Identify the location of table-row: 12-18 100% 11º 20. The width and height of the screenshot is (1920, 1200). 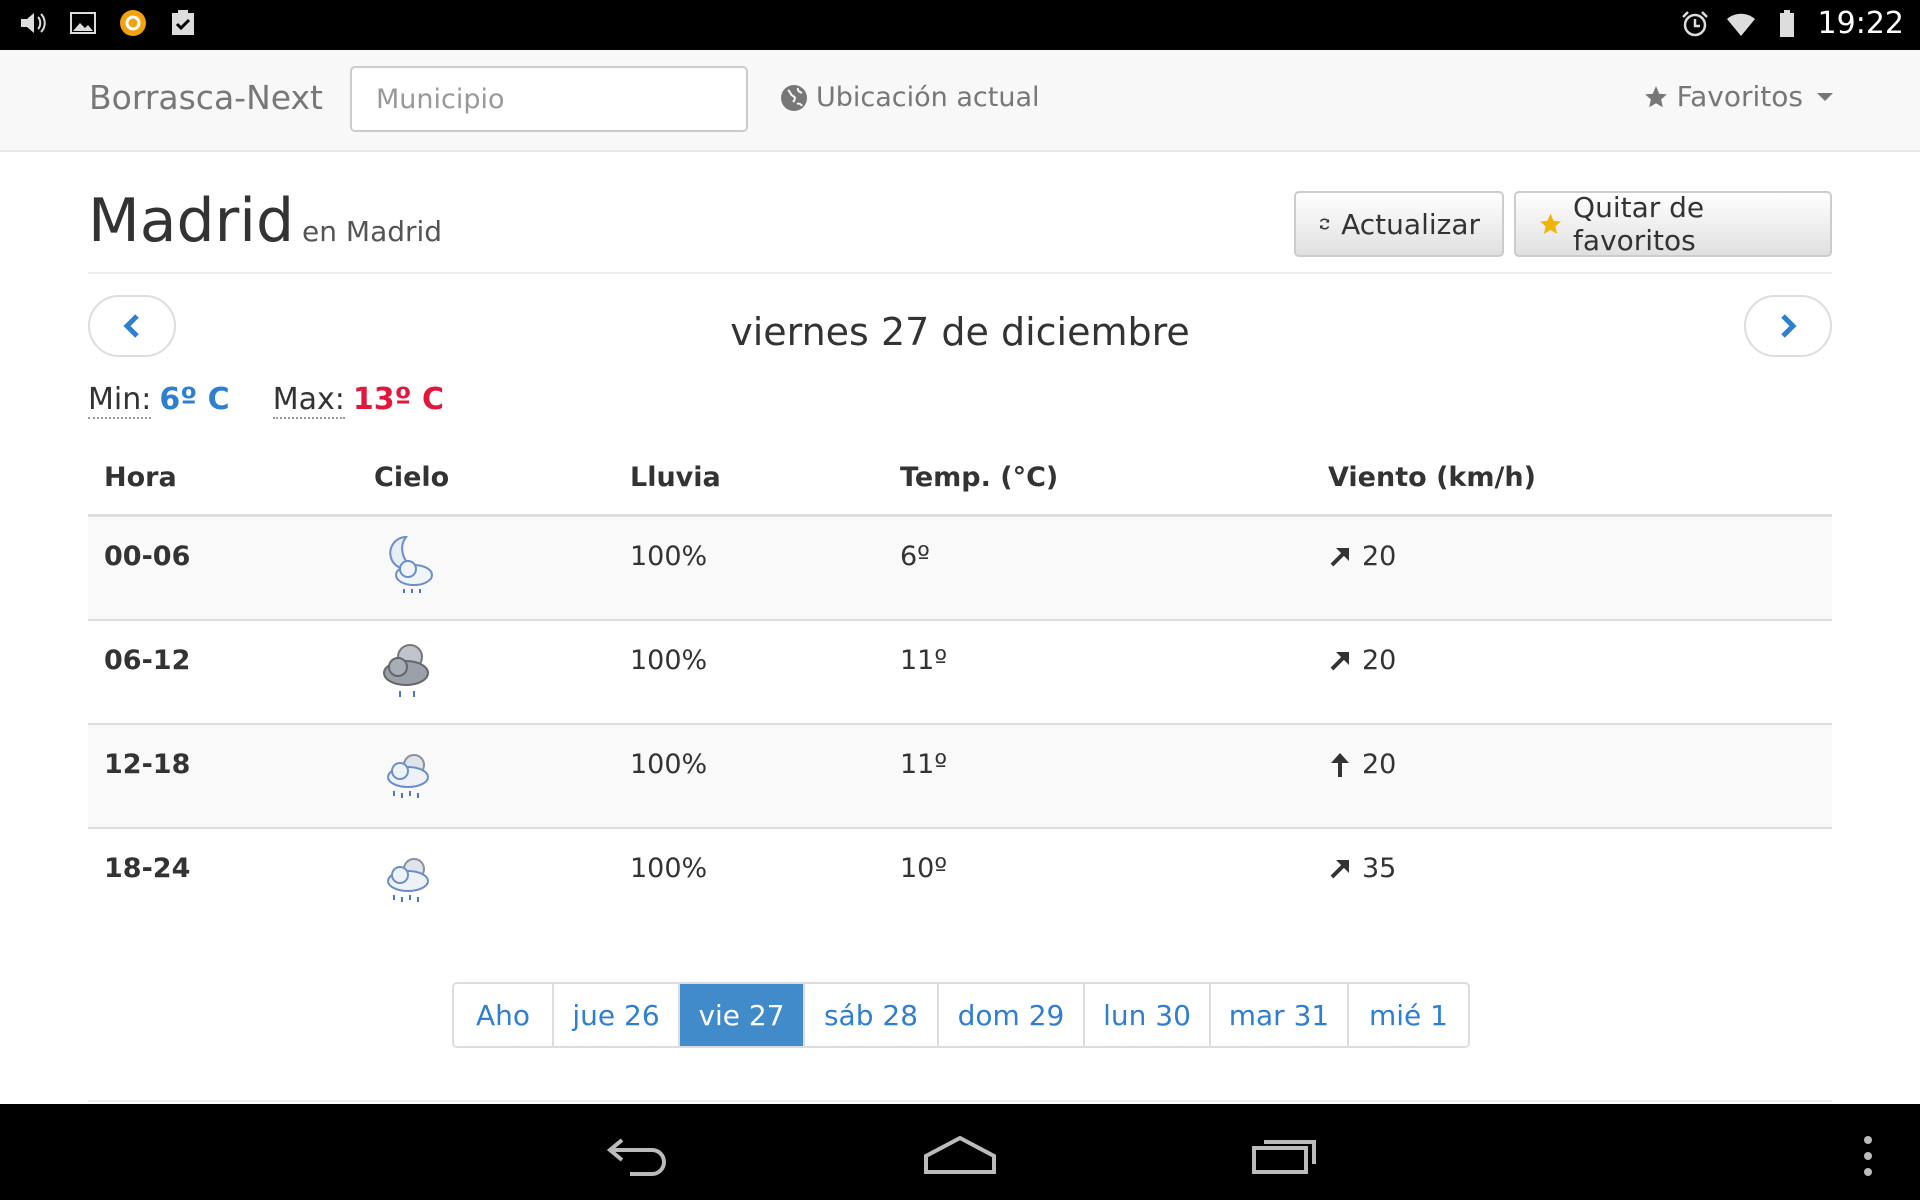
(960, 777).